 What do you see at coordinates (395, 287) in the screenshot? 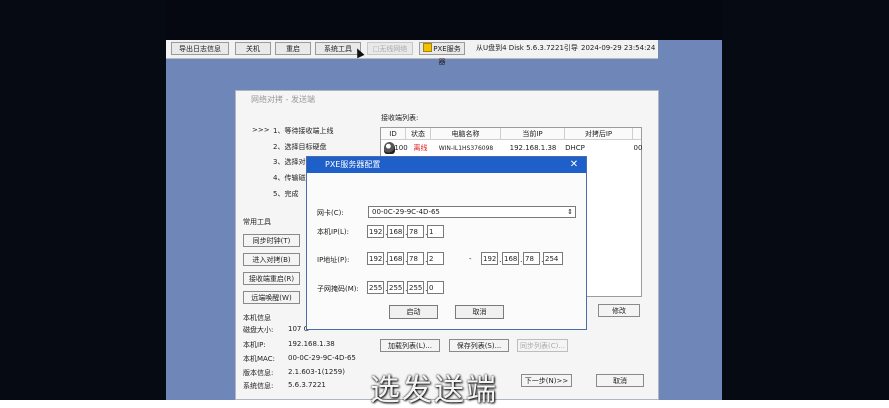
I see `mask-octet-2: 255` at bounding box center [395, 287].